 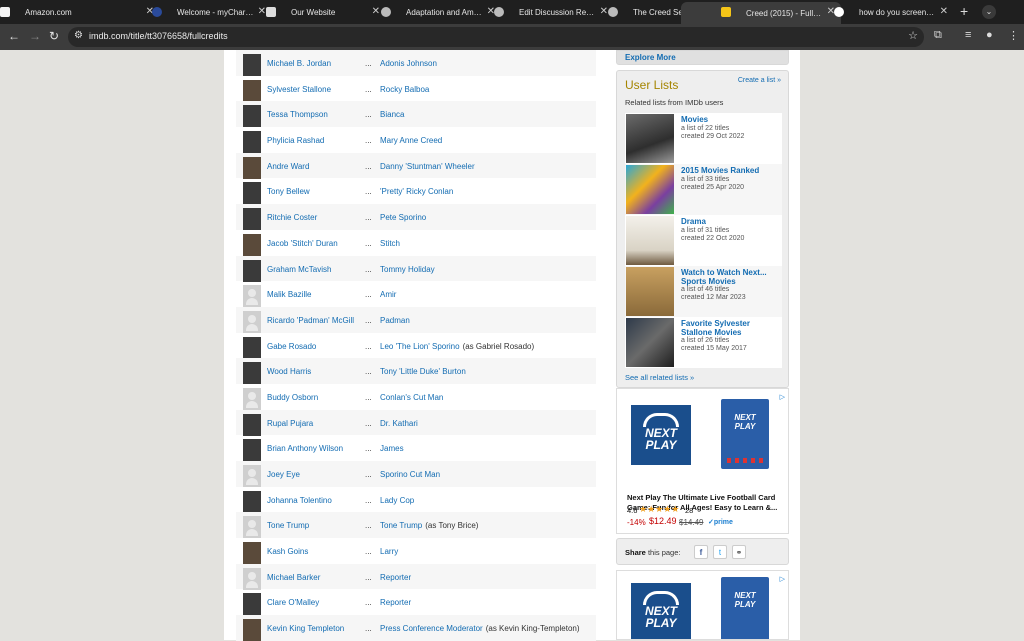 I want to click on back-icon: ←, so click(x=14, y=36).